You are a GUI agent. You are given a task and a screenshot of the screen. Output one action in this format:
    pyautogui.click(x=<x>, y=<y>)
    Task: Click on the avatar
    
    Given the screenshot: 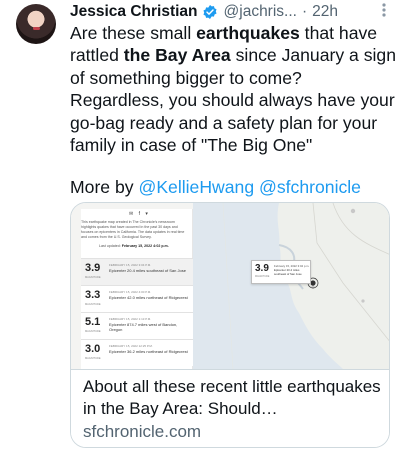 What is the action you would take?
    pyautogui.click(x=36, y=24)
    